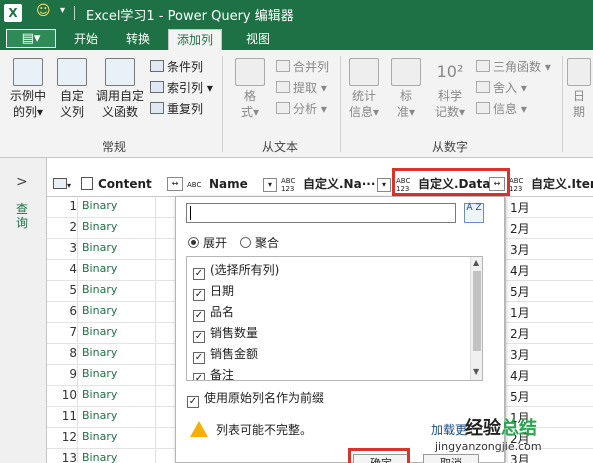  I want to click on list-scrollbar: ▲ ▼, so click(476, 318).